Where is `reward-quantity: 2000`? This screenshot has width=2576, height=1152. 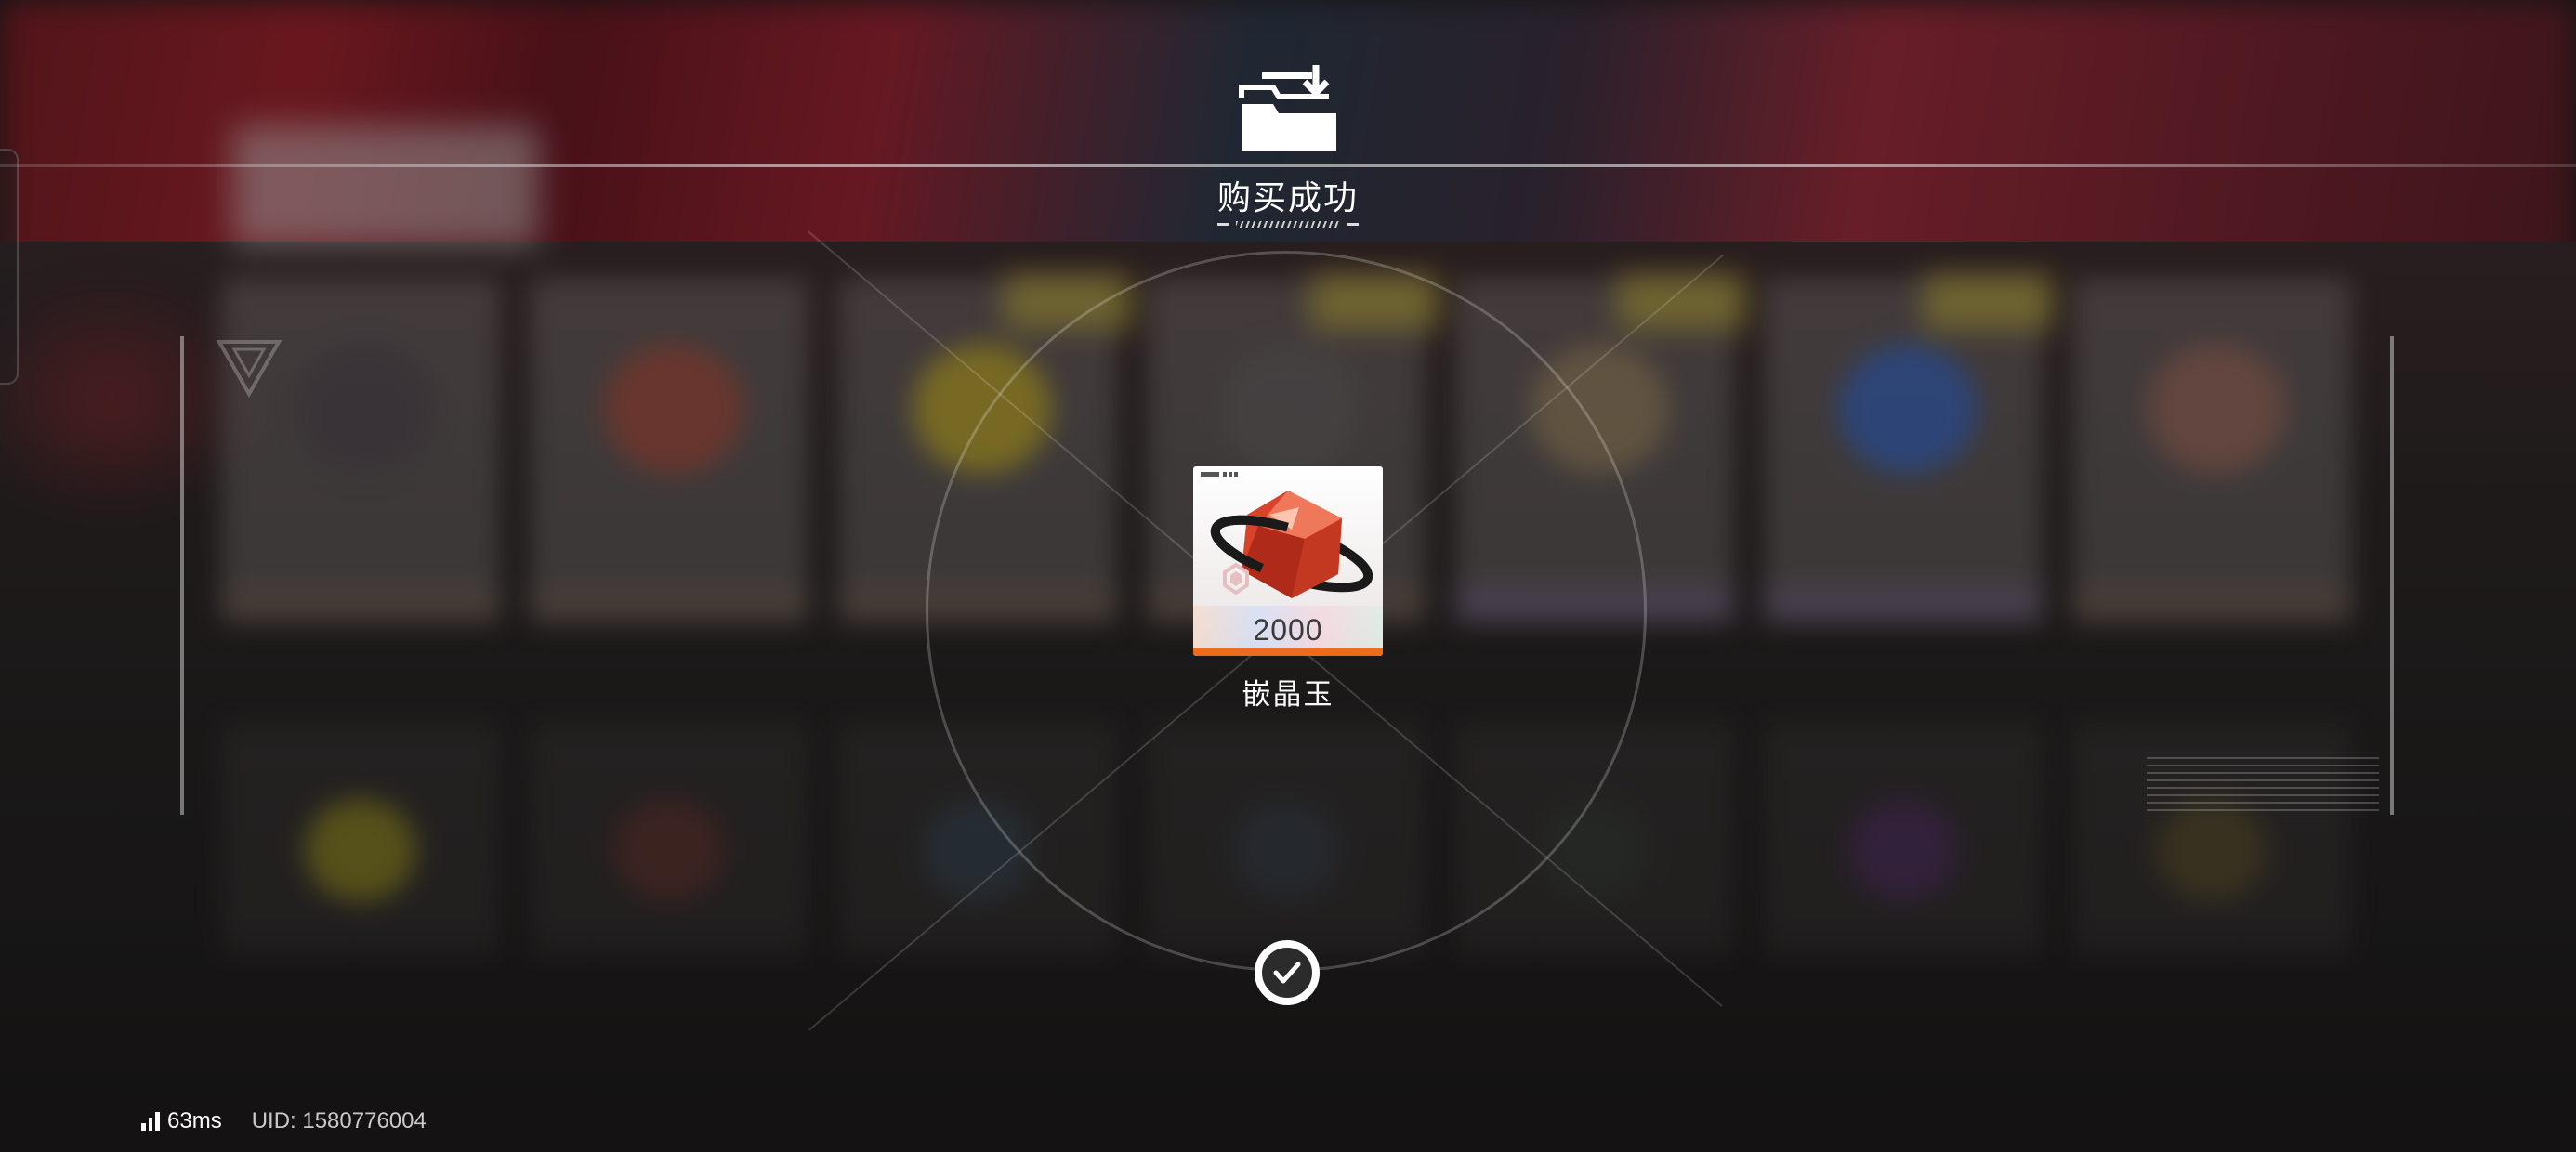 reward-quantity: 2000 is located at coordinates (1288, 630).